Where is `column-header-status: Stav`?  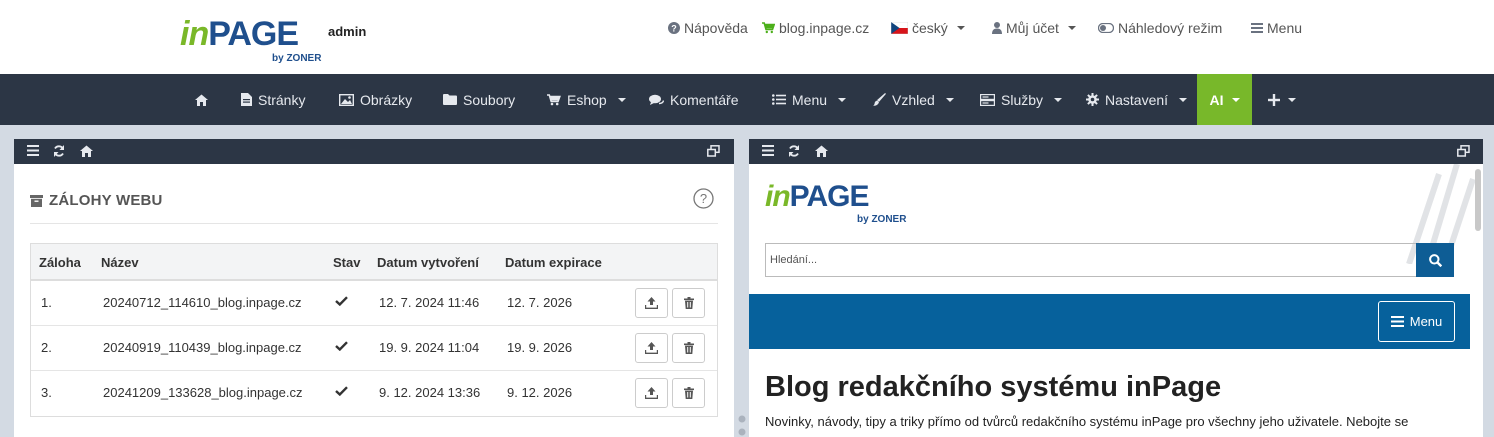
column-header-status: Stav is located at coordinates (346, 262).